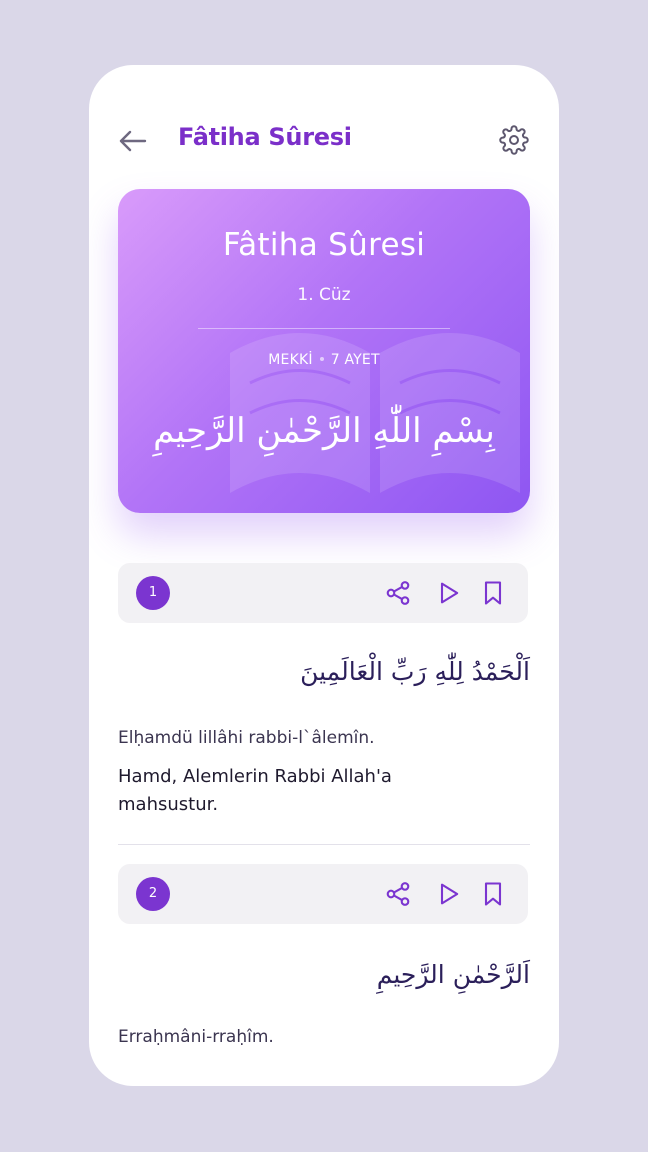 This screenshot has width=648, height=1152. I want to click on page-title: Fâtiha Sûresi, so click(265, 137).